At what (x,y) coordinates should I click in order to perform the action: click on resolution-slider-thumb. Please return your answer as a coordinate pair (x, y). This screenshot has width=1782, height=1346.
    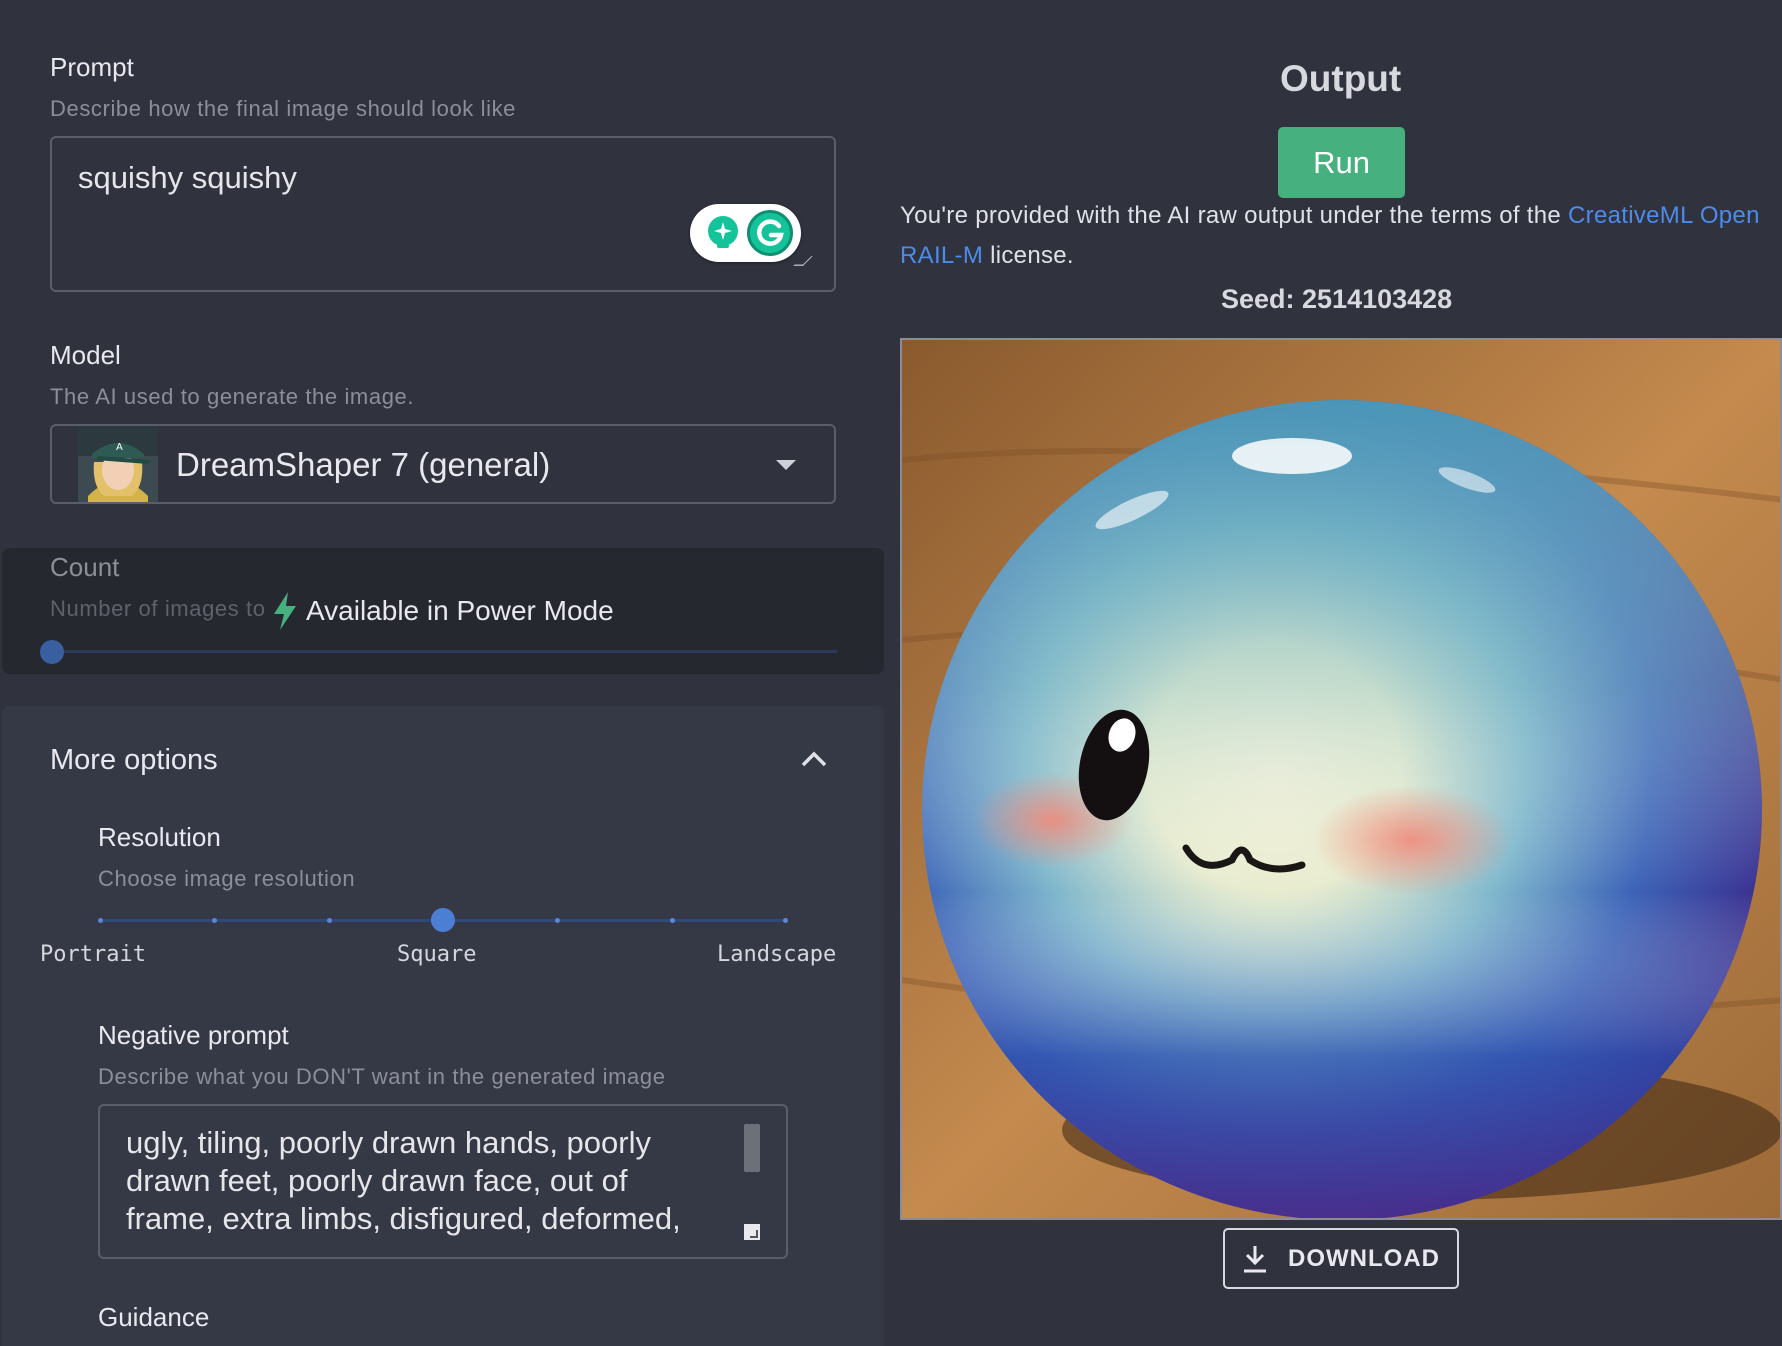
    Looking at the image, I should click on (443, 920).